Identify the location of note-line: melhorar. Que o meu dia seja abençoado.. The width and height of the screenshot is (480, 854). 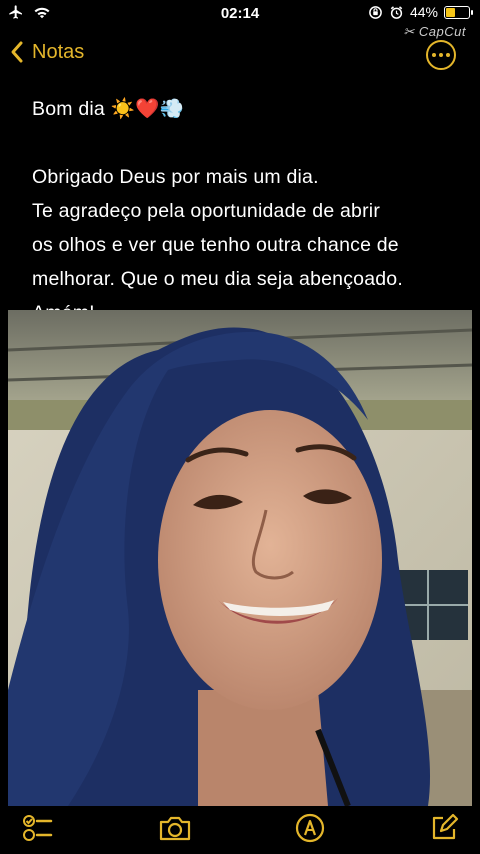
(217, 279).